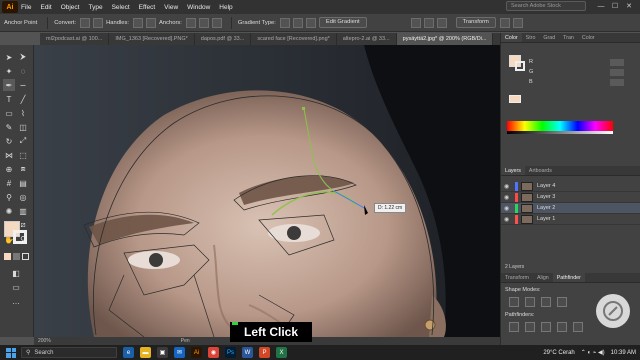 The image size is (640, 360). What do you see at coordinates (546, 6) in the screenshot?
I see `search-stock-input: Search Adobe Stock` at bounding box center [546, 6].